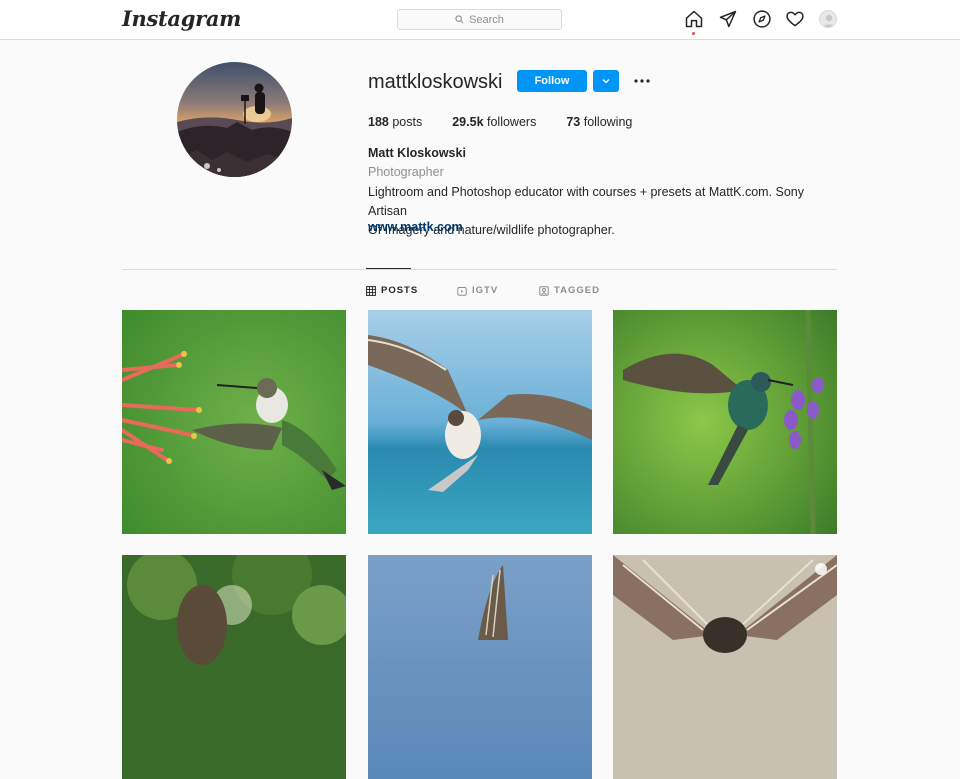 The height and width of the screenshot is (779, 960). I want to click on tab-label: TAGGED, so click(577, 290).